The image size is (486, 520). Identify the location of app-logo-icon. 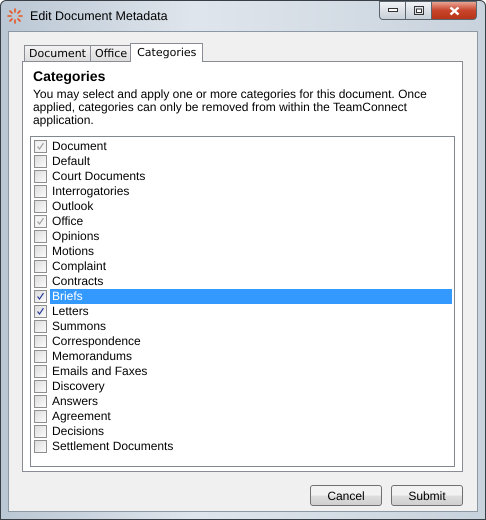
(15, 16).